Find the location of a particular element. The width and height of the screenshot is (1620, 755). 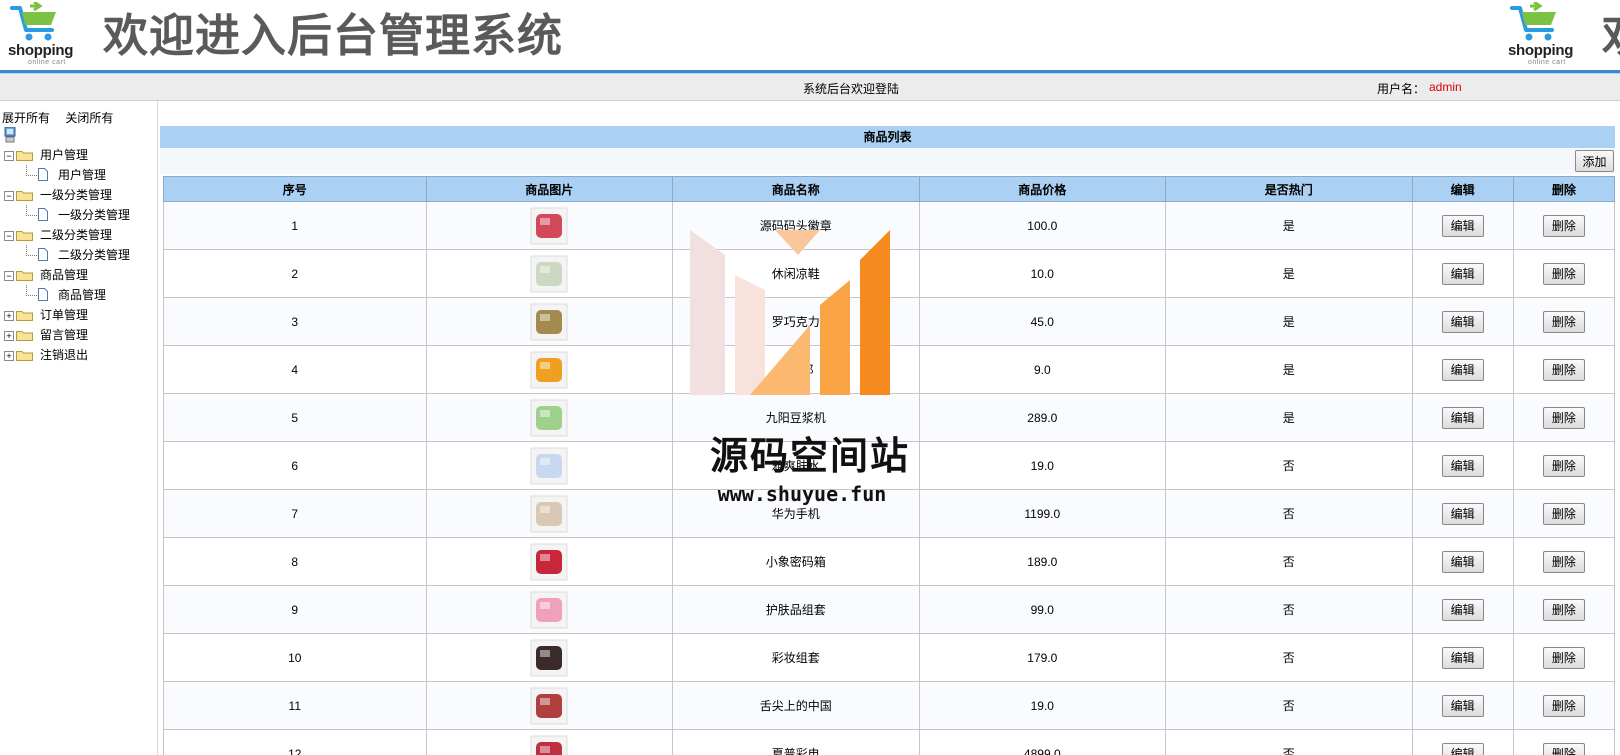

expand-all-link: 展开所有 is located at coordinates (26, 118).